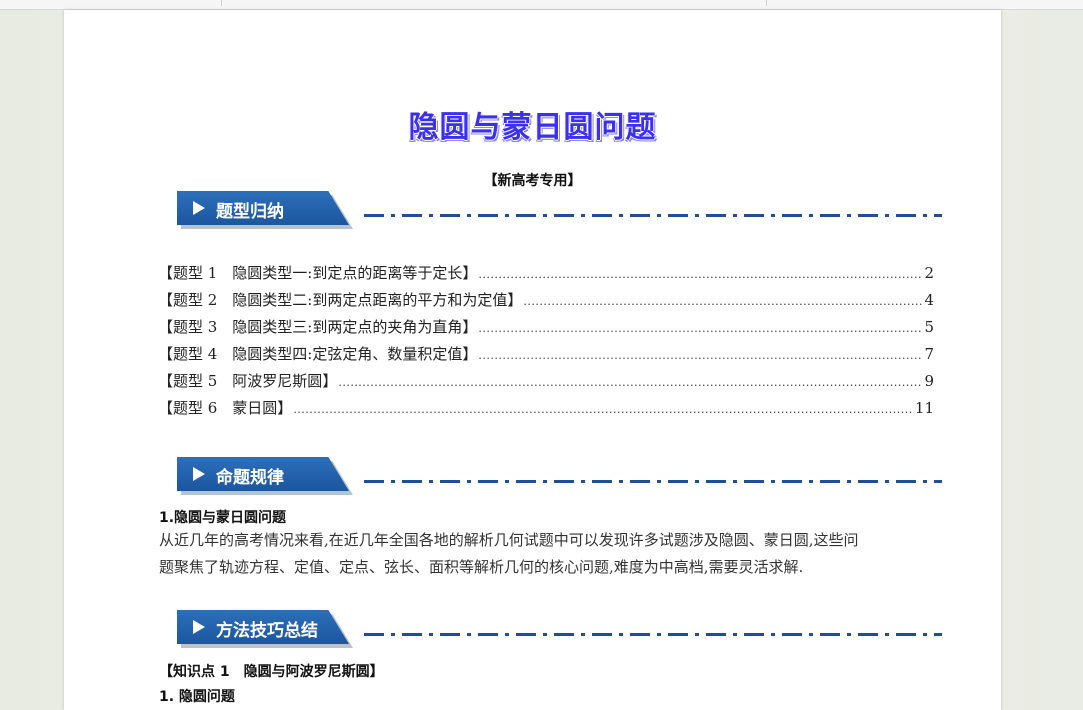 The image size is (1083, 710). What do you see at coordinates (223, 518) in the screenshot?
I see `rules-heading: 1.隐圆与蒙日圆问题` at bounding box center [223, 518].